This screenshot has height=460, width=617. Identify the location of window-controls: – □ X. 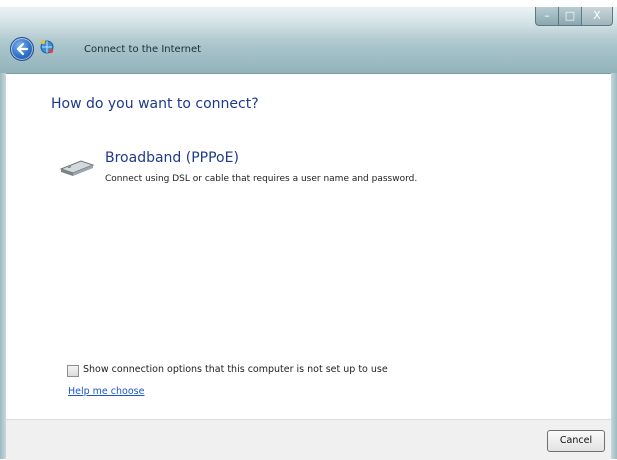
(574, 17).